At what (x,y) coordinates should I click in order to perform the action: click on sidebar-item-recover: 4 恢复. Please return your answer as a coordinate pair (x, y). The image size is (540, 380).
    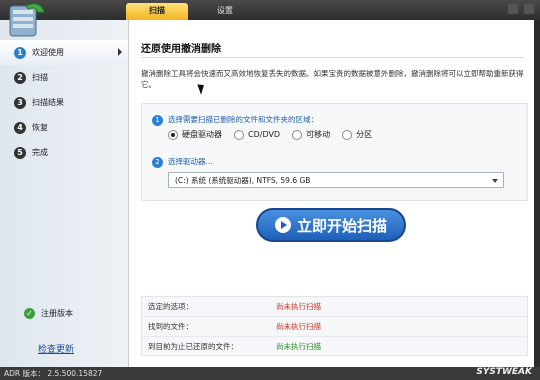
    Looking at the image, I should click on (64, 127).